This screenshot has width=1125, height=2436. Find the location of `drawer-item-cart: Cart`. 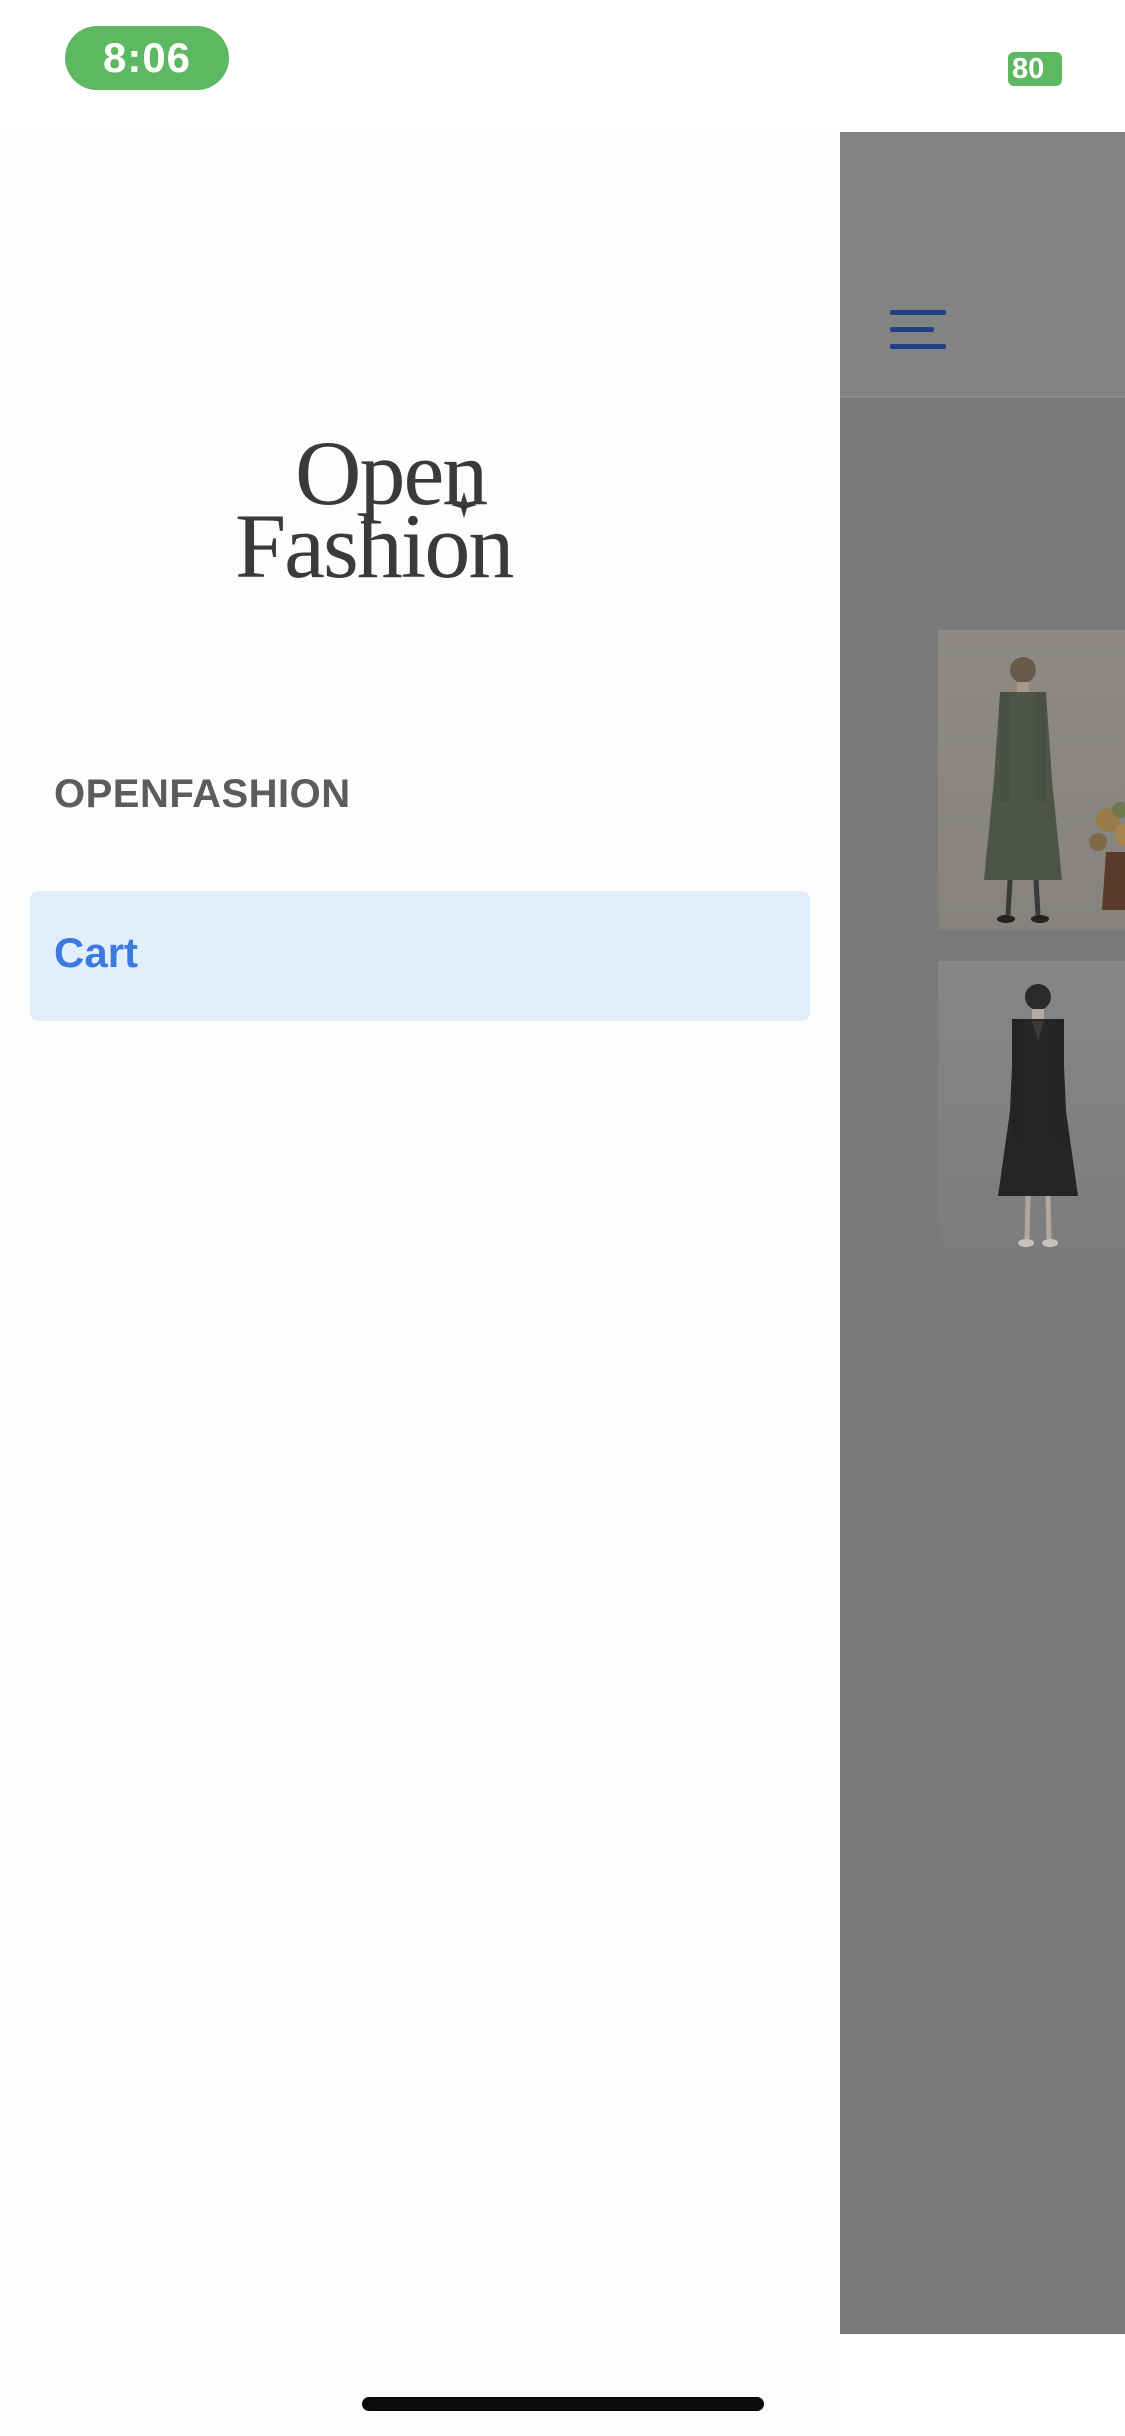

drawer-item-cart: Cart is located at coordinates (420, 956).